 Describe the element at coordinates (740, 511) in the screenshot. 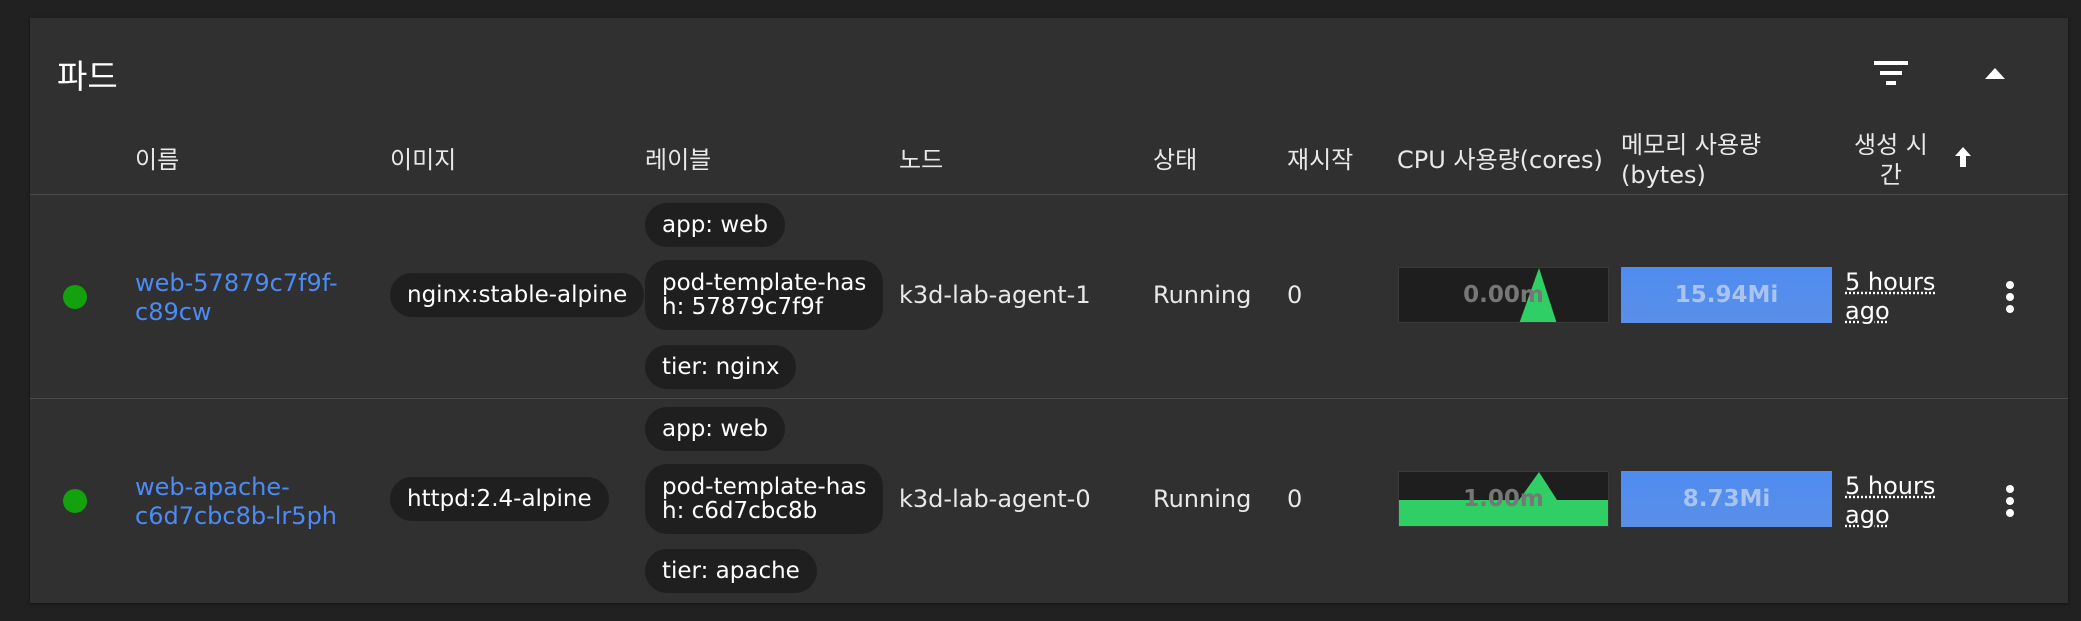

I see `label-chip-line2: h: c6d7cbc8b` at that location.